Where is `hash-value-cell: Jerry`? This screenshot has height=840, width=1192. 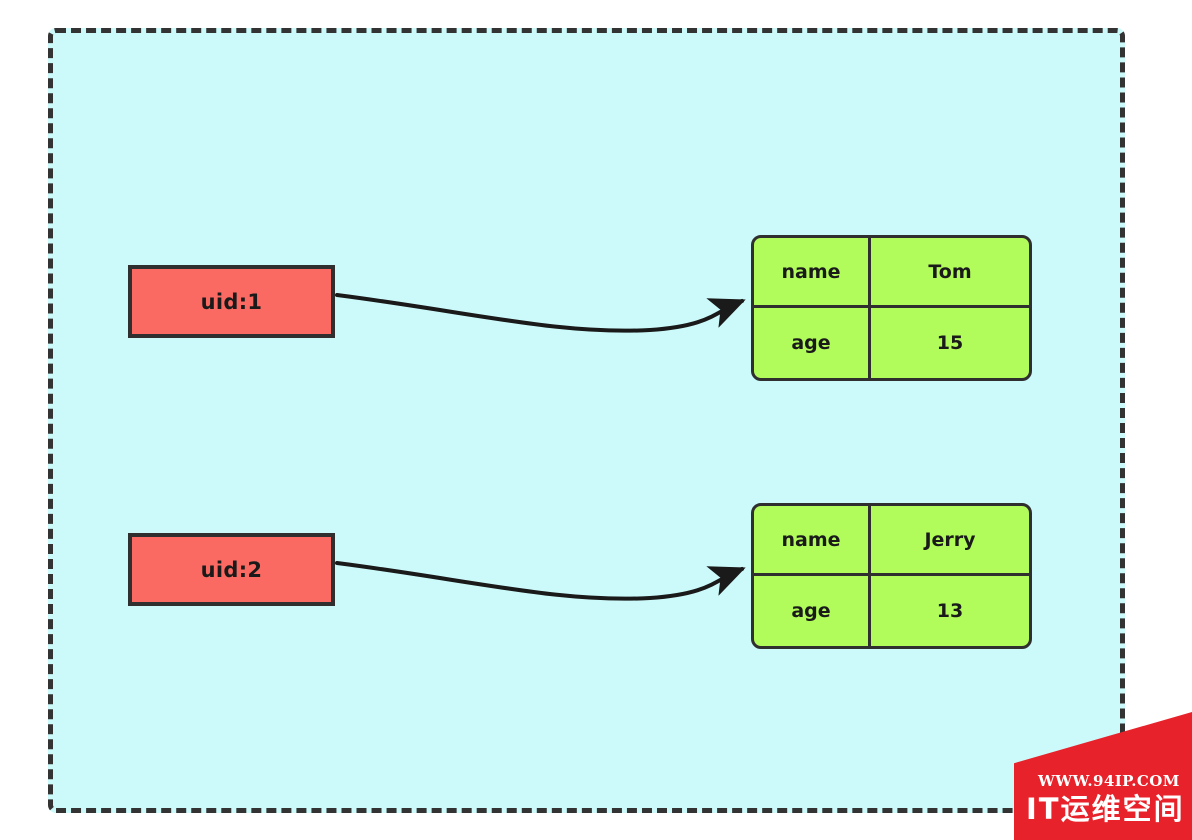 hash-value-cell: Jerry is located at coordinates (950, 539).